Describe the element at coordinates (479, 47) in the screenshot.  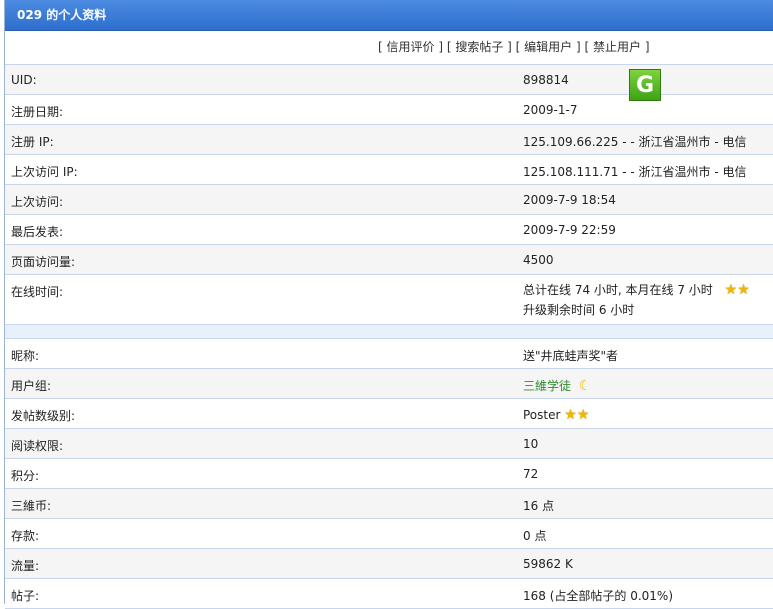
I see `search-posts-link: 搜索帖子` at that location.